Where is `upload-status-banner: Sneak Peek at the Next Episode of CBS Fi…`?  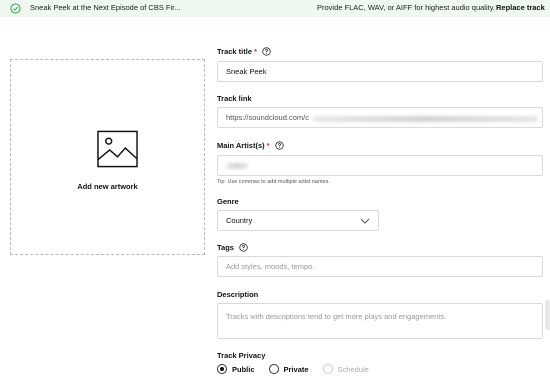
upload-status-banner: Sneak Peek at the Next Episode of CBS Fi… is located at coordinates (275, 8).